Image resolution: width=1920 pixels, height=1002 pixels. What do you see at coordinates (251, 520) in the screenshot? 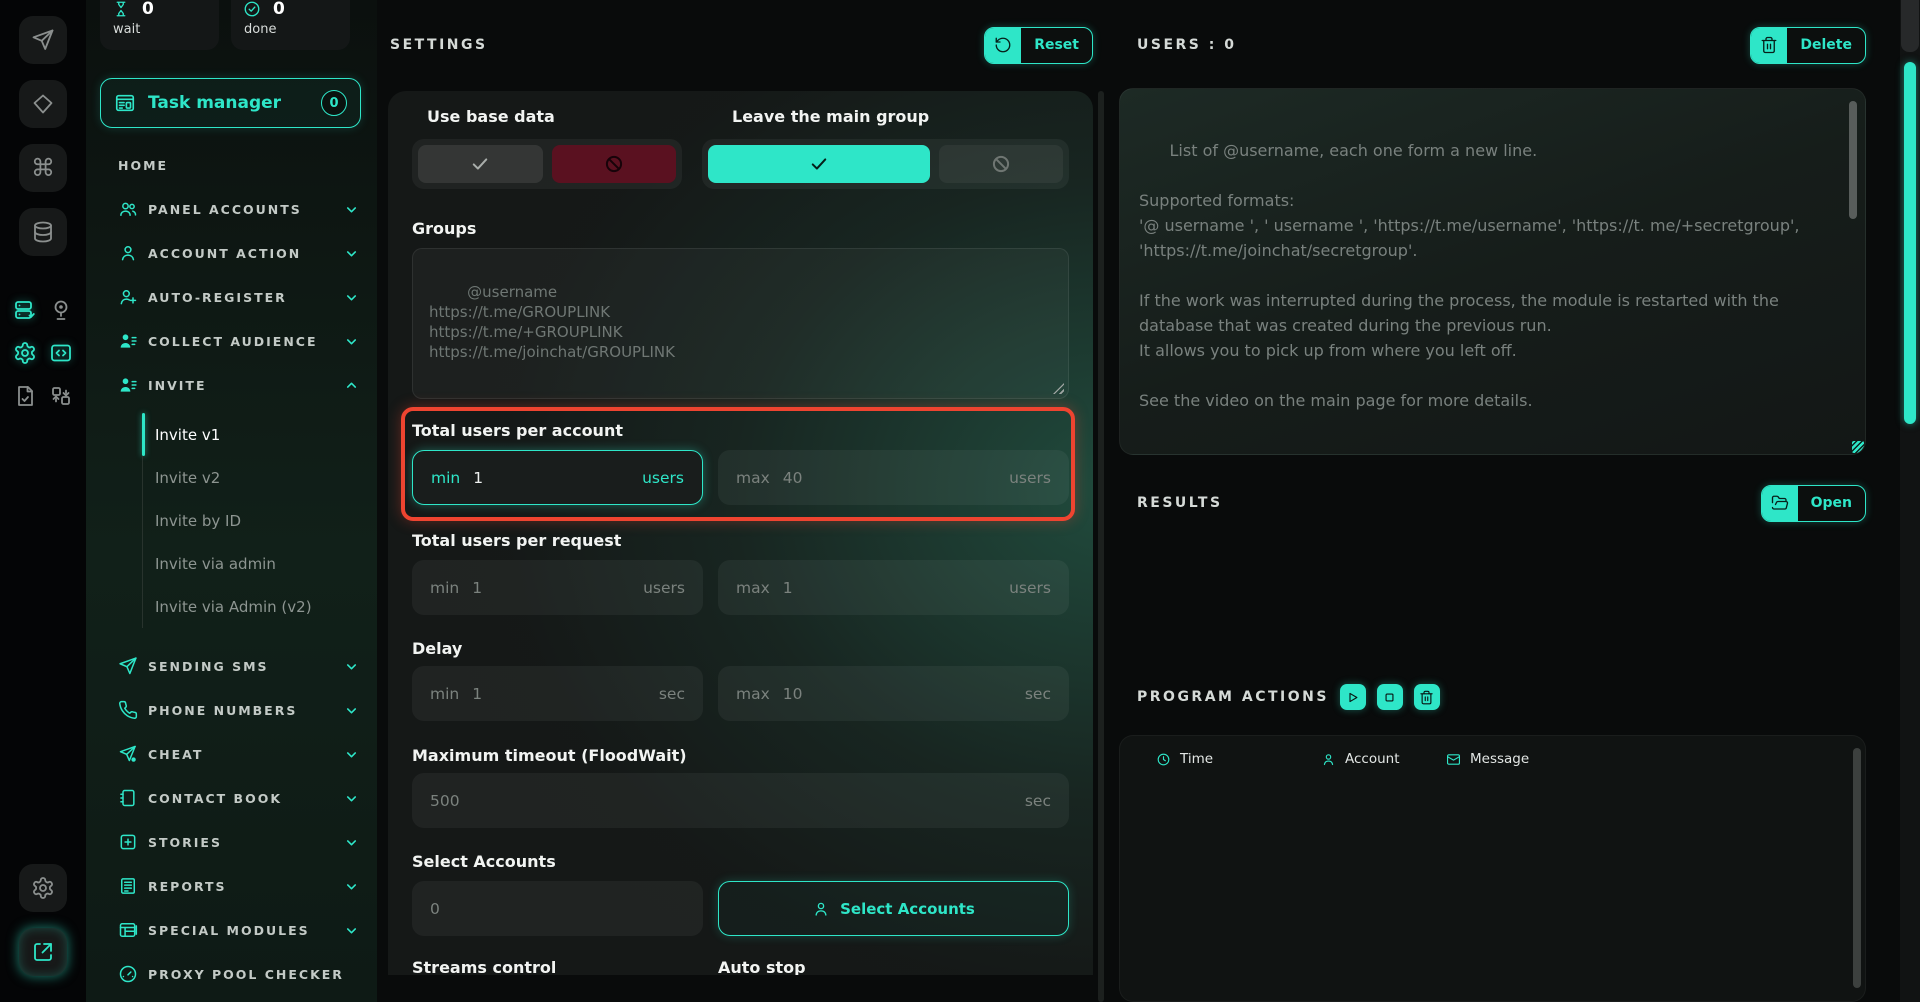
I see `submenu-item-invite-by-id: Invite by ID` at bounding box center [251, 520].